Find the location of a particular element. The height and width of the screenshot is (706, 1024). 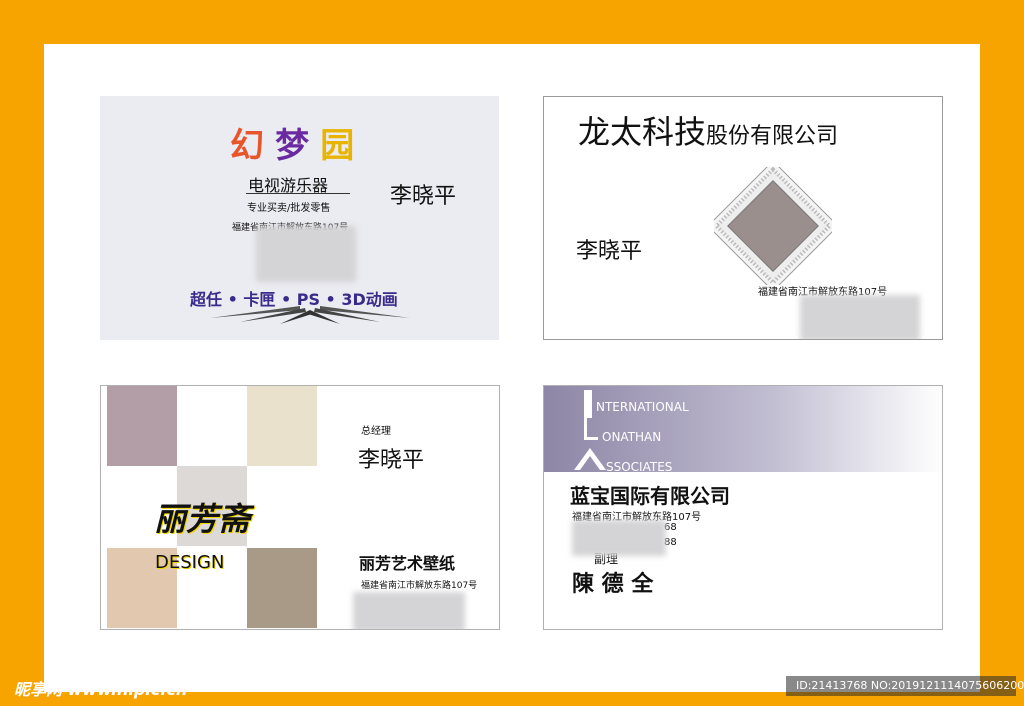

company-name: 蓝宝国际有限公司 is located at coordinates (650, 496).